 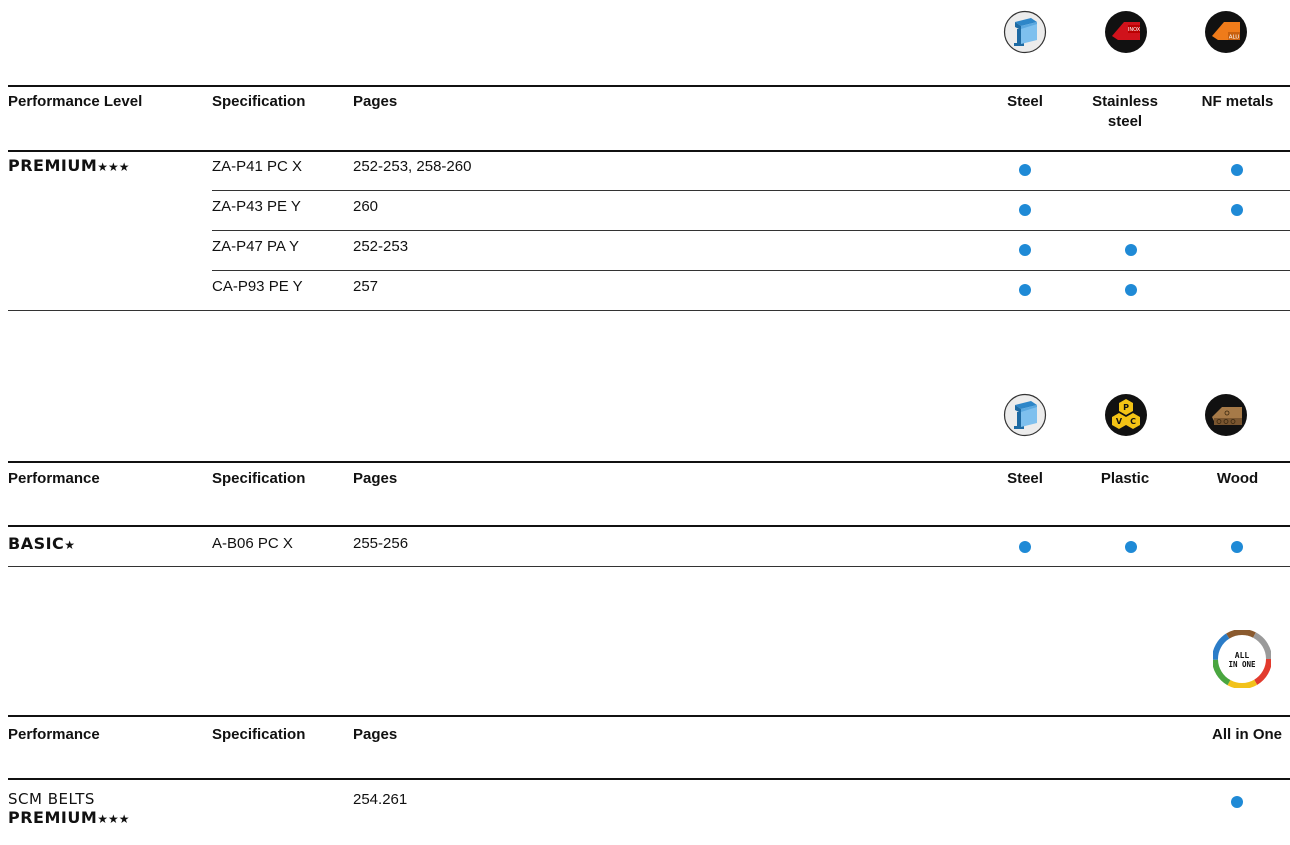 I want to click on row4-steel-dot, so click(x=1025, y=290).